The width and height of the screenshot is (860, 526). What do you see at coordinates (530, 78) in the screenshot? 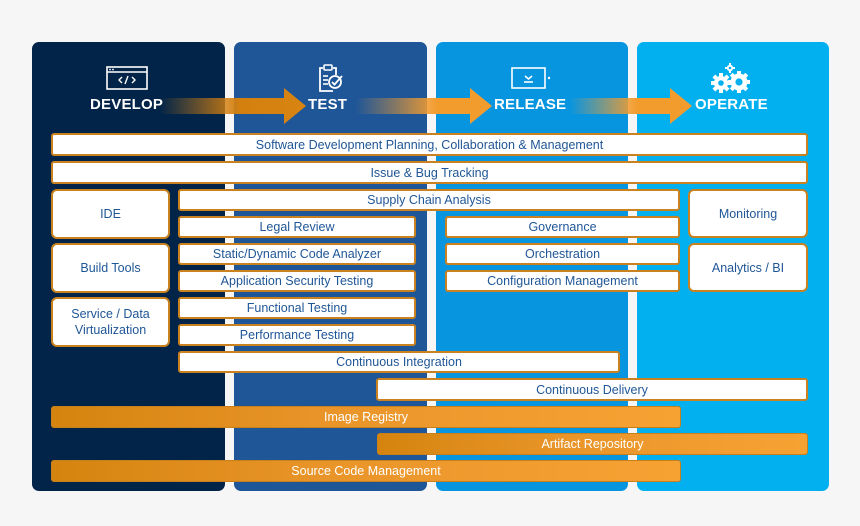
I see `download-device-icon` at bounding box center [530, 78].